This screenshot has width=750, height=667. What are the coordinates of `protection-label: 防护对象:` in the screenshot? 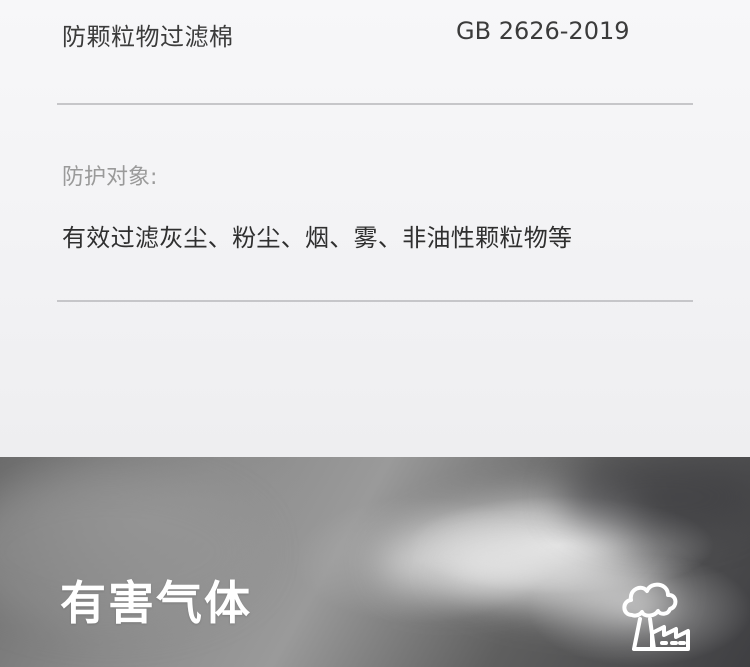 It's located at (110, 177).